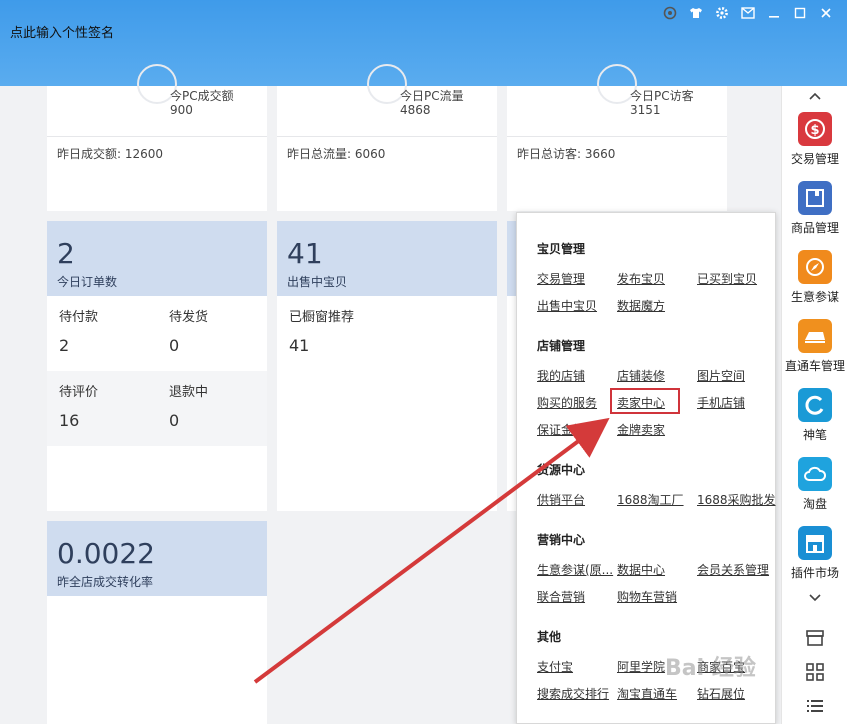 The image size is (847, 724). What do you see at coordinates (733, 569) in the screenshot?
I see `link-crm: 会员关系管理` at bounding box center [733, 569].